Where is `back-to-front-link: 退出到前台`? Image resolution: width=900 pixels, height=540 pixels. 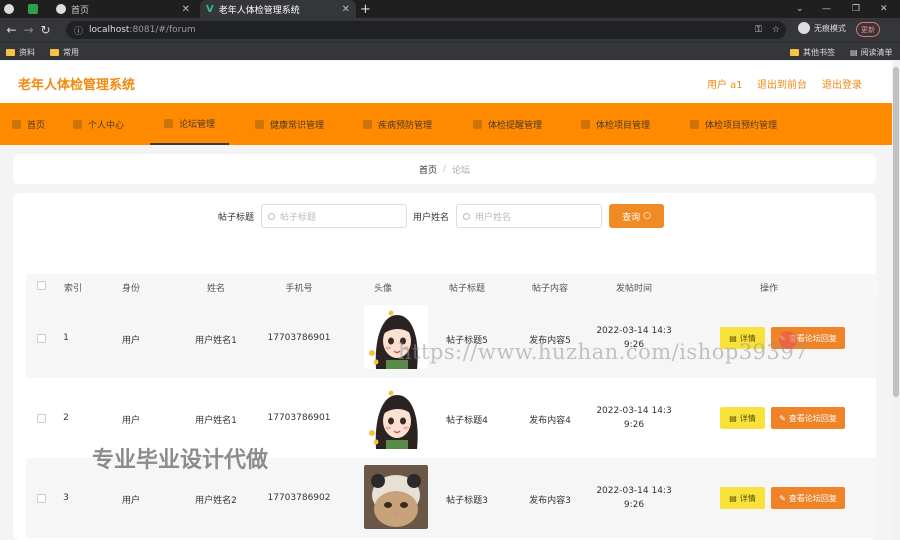
back-to-front-link: 退出到前台 is located at coordinates (782, 83).